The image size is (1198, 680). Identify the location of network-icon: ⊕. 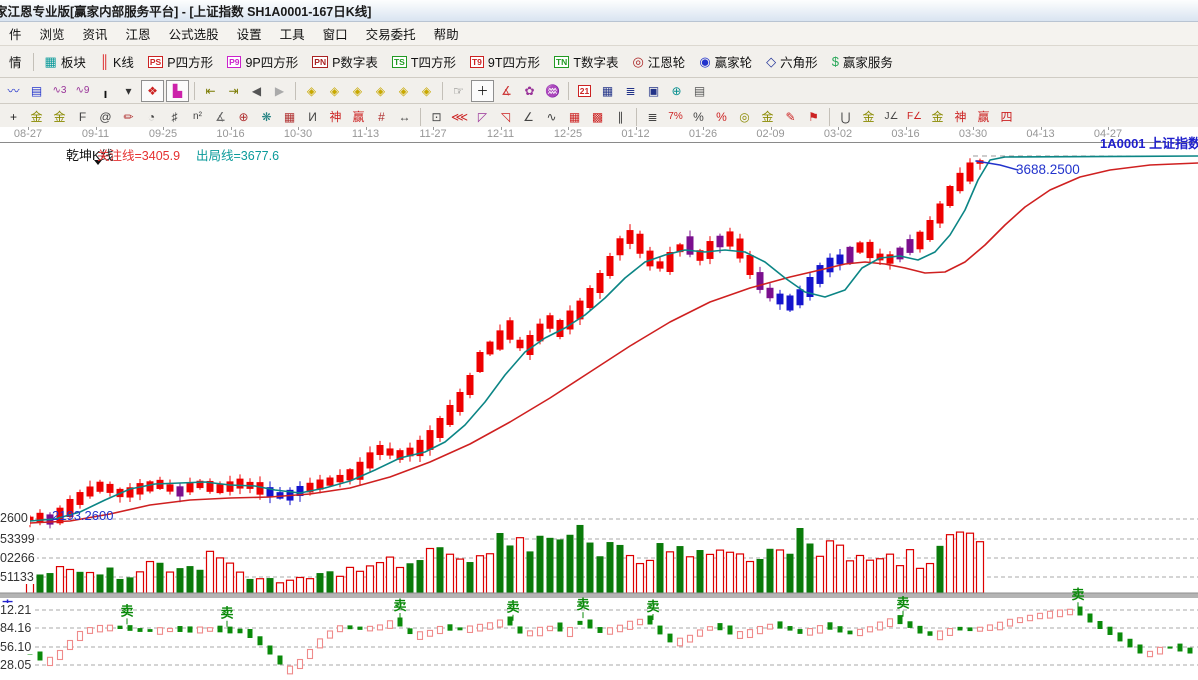
(676, 91).